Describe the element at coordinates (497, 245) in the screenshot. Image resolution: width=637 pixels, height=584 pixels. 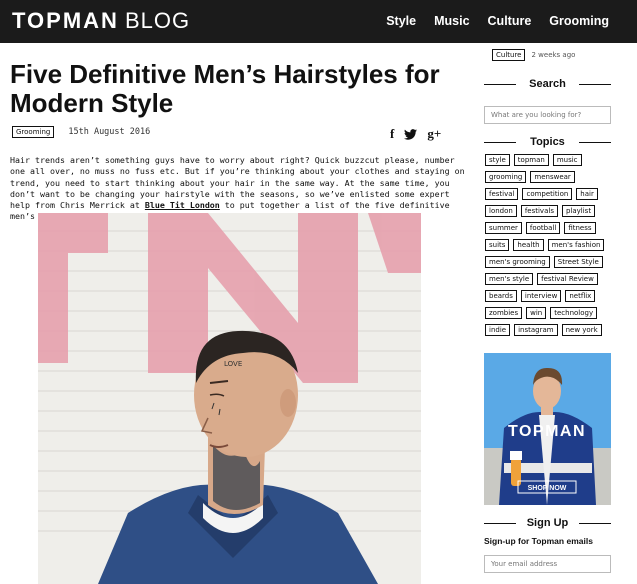
I see `topic-tag: suits` at that location.